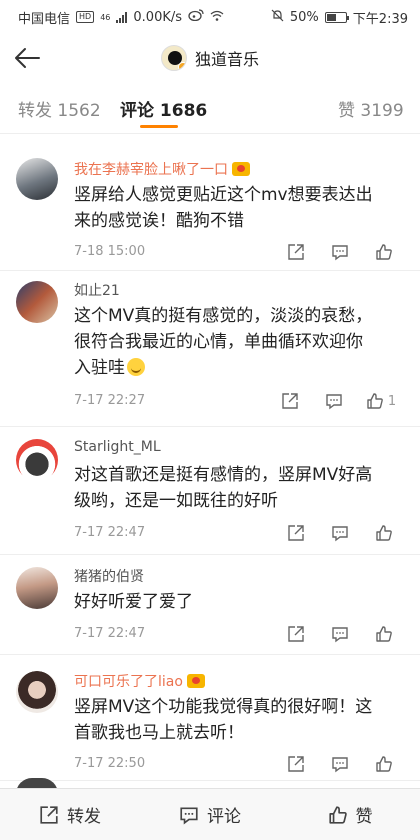  I want to click on weibo-status-icon, so click(196, 17).